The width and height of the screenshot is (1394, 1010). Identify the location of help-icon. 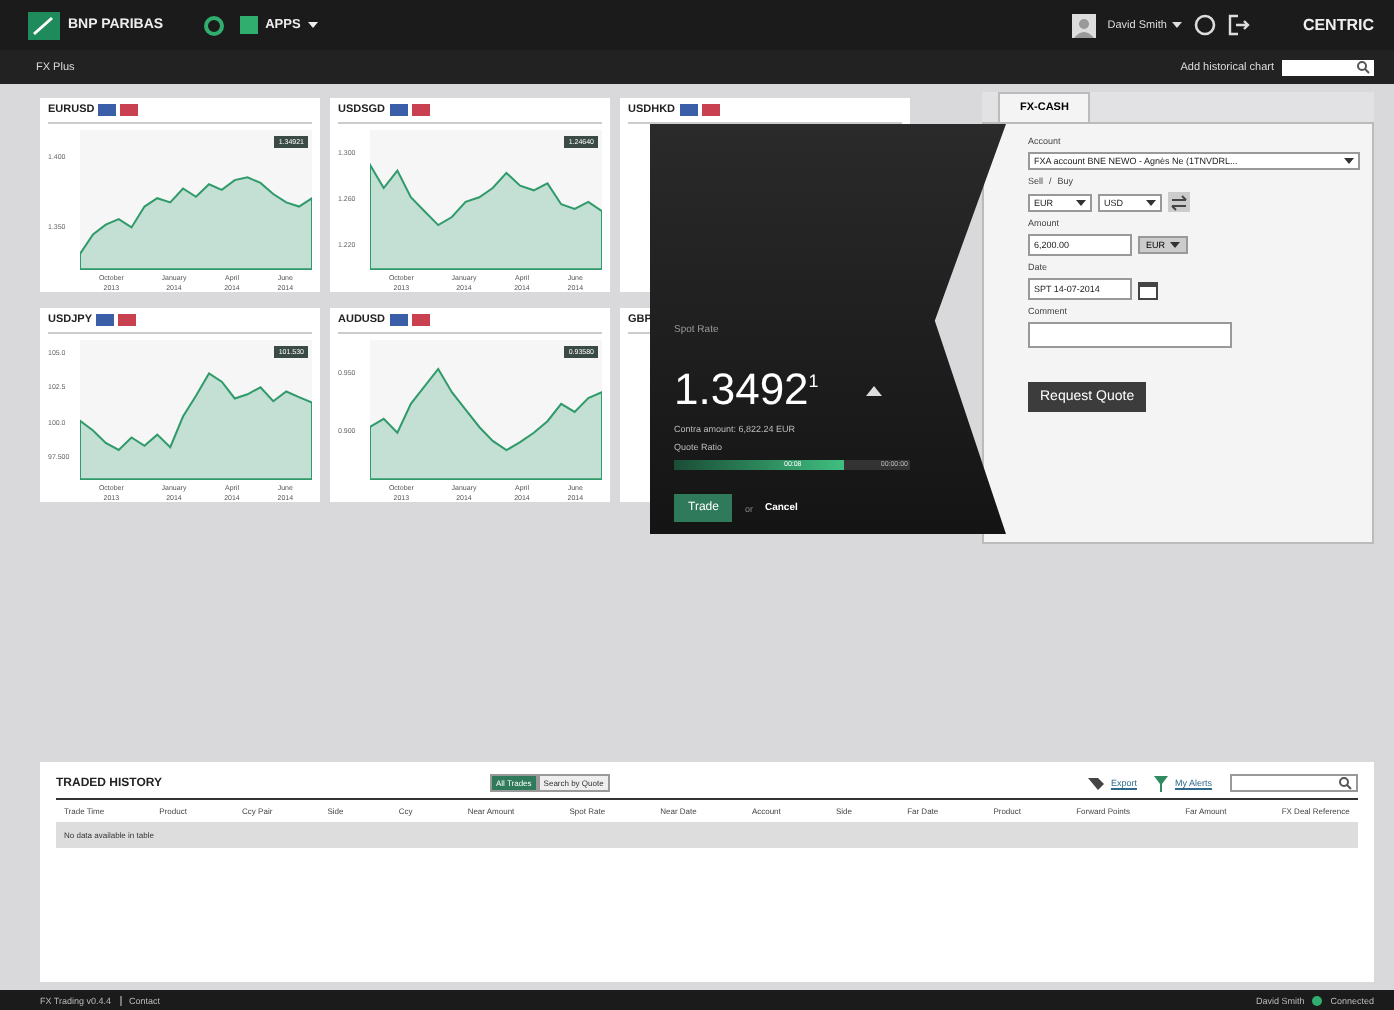
(1205, 25).